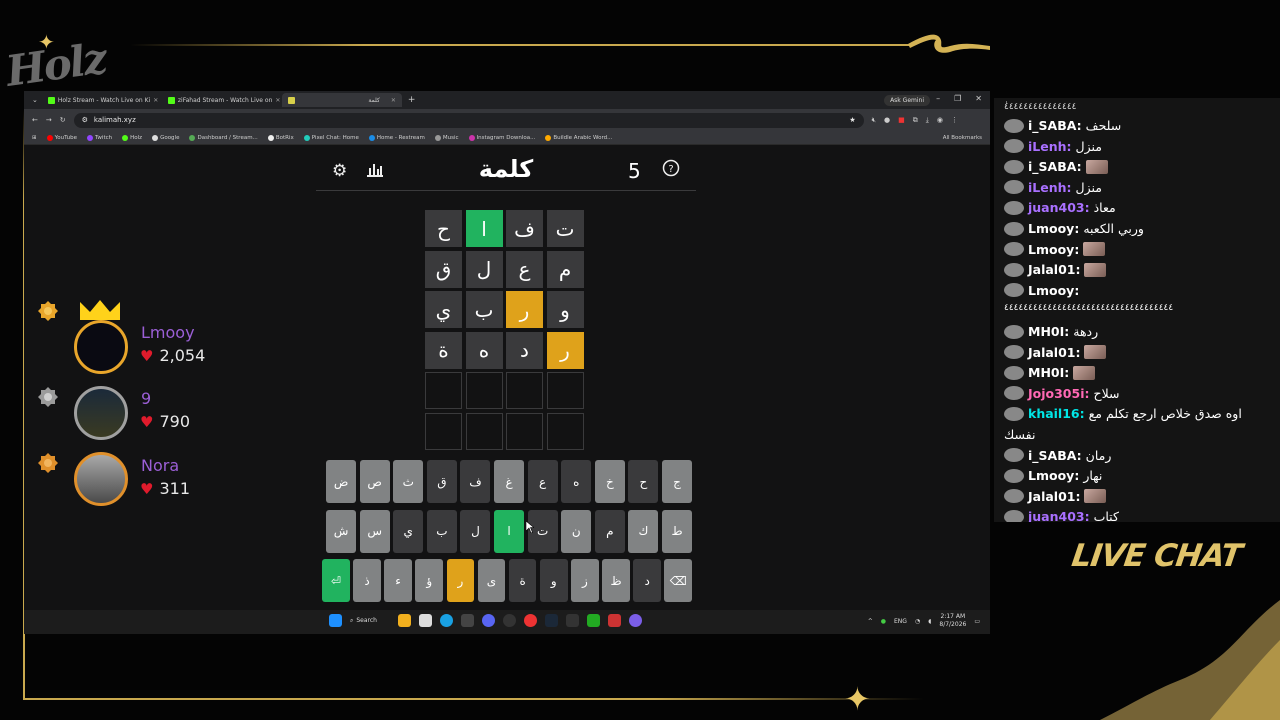  What do you see at coordinates (367, 580) in the screenshot?
I see `key: ذ` at bounding box center [367, 580].